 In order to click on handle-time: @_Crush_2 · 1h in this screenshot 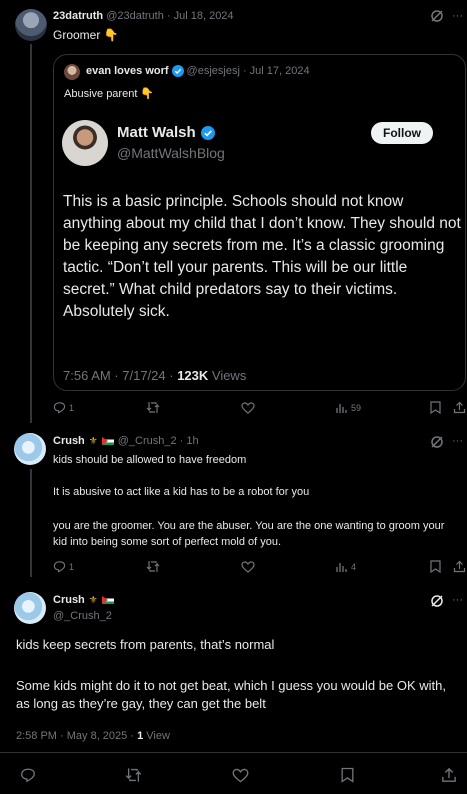, I will do `click(158, 441)`.